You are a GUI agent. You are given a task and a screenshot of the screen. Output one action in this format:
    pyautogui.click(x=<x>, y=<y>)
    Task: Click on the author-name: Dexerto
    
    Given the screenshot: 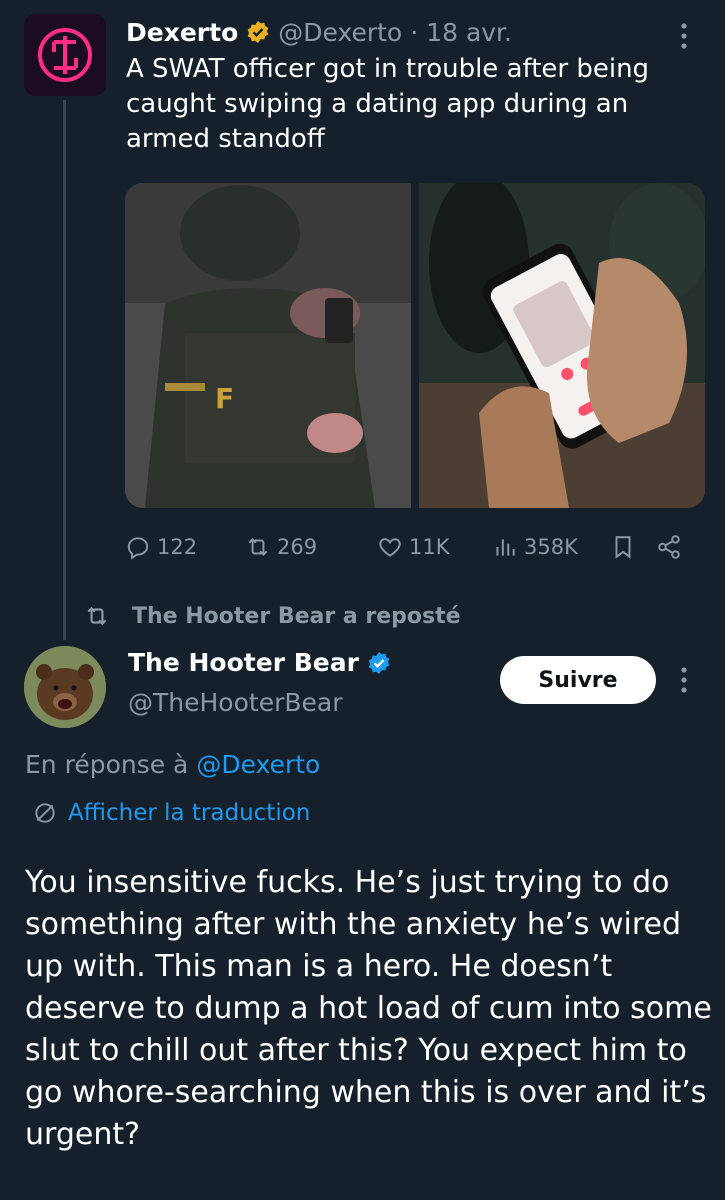 What is the action you would take?
    pyautogui.click(x=182, y=32)
    